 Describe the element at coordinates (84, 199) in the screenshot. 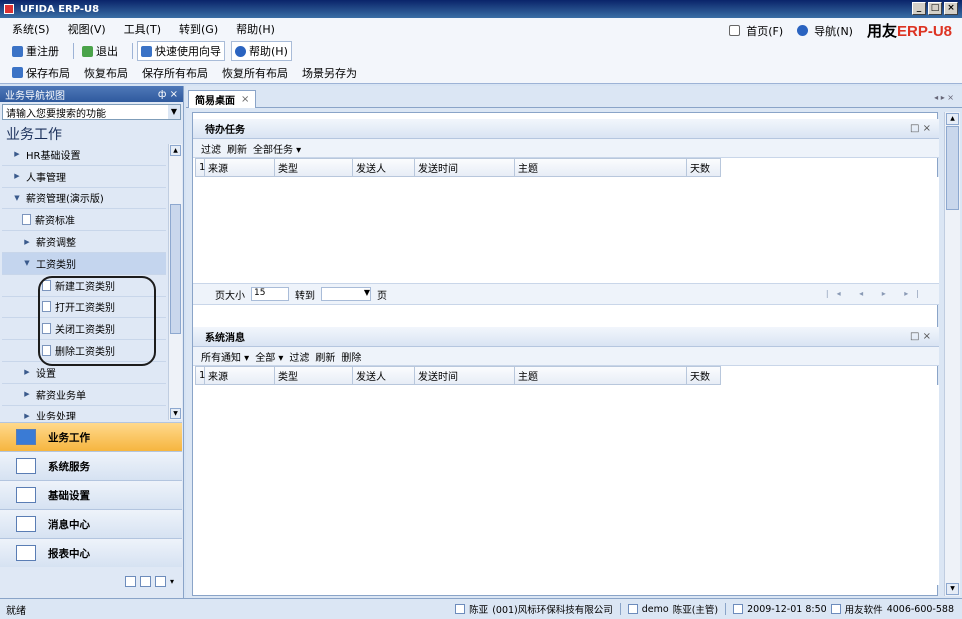

I see `tree-item: ▼ 薪资管理(演示版)` at that location.